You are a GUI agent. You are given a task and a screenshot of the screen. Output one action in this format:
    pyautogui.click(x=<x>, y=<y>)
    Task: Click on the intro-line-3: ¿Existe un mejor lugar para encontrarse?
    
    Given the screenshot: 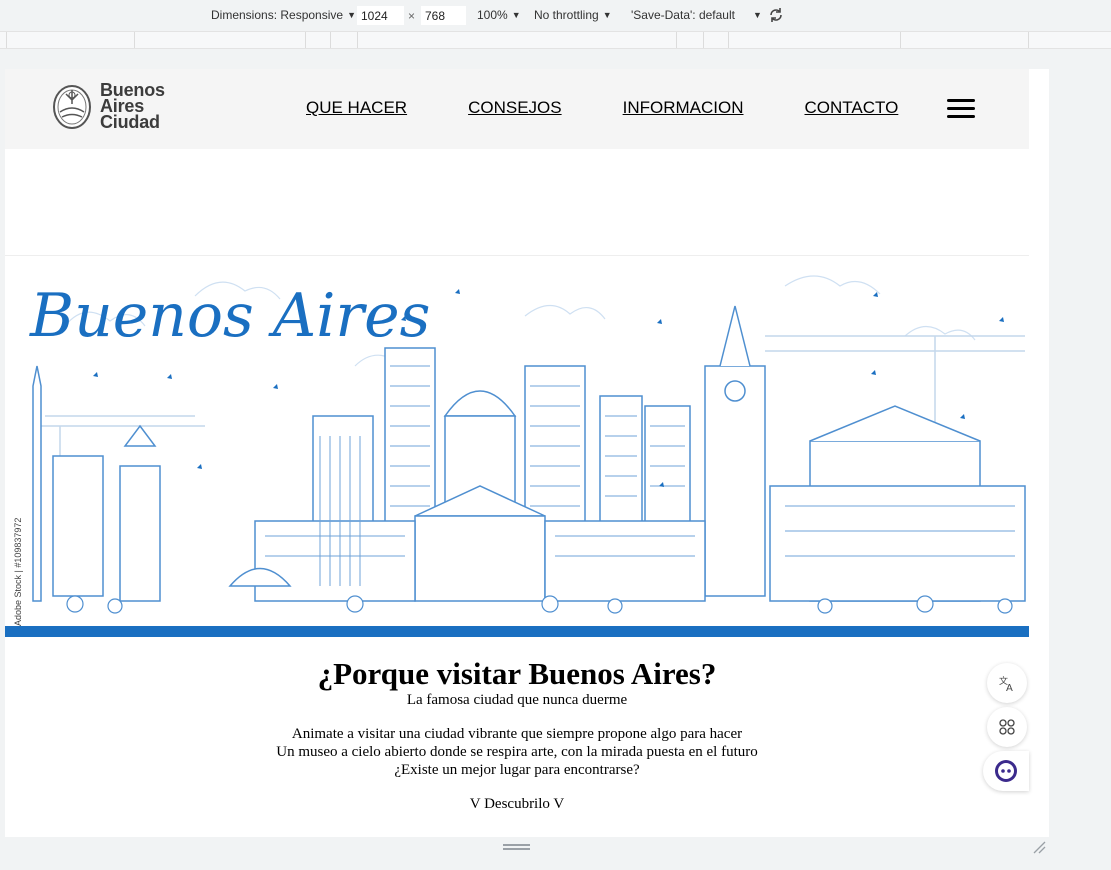 What is the action you would take?
    pyautogui.click(x=517, y=770)
    